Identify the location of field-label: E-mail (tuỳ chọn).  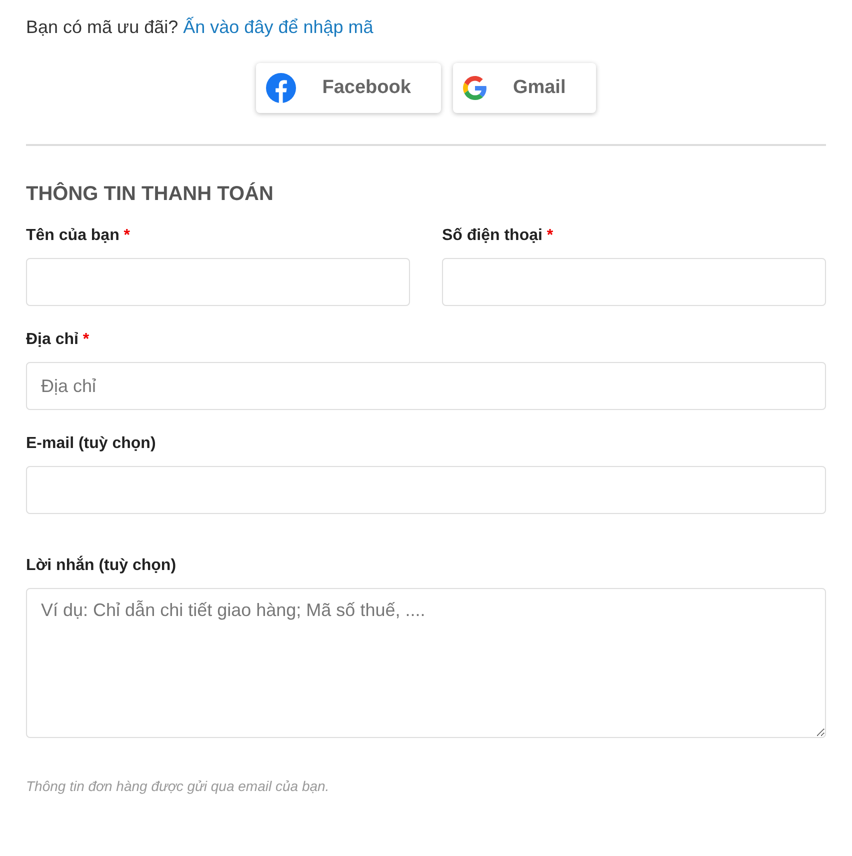
(91, 444).